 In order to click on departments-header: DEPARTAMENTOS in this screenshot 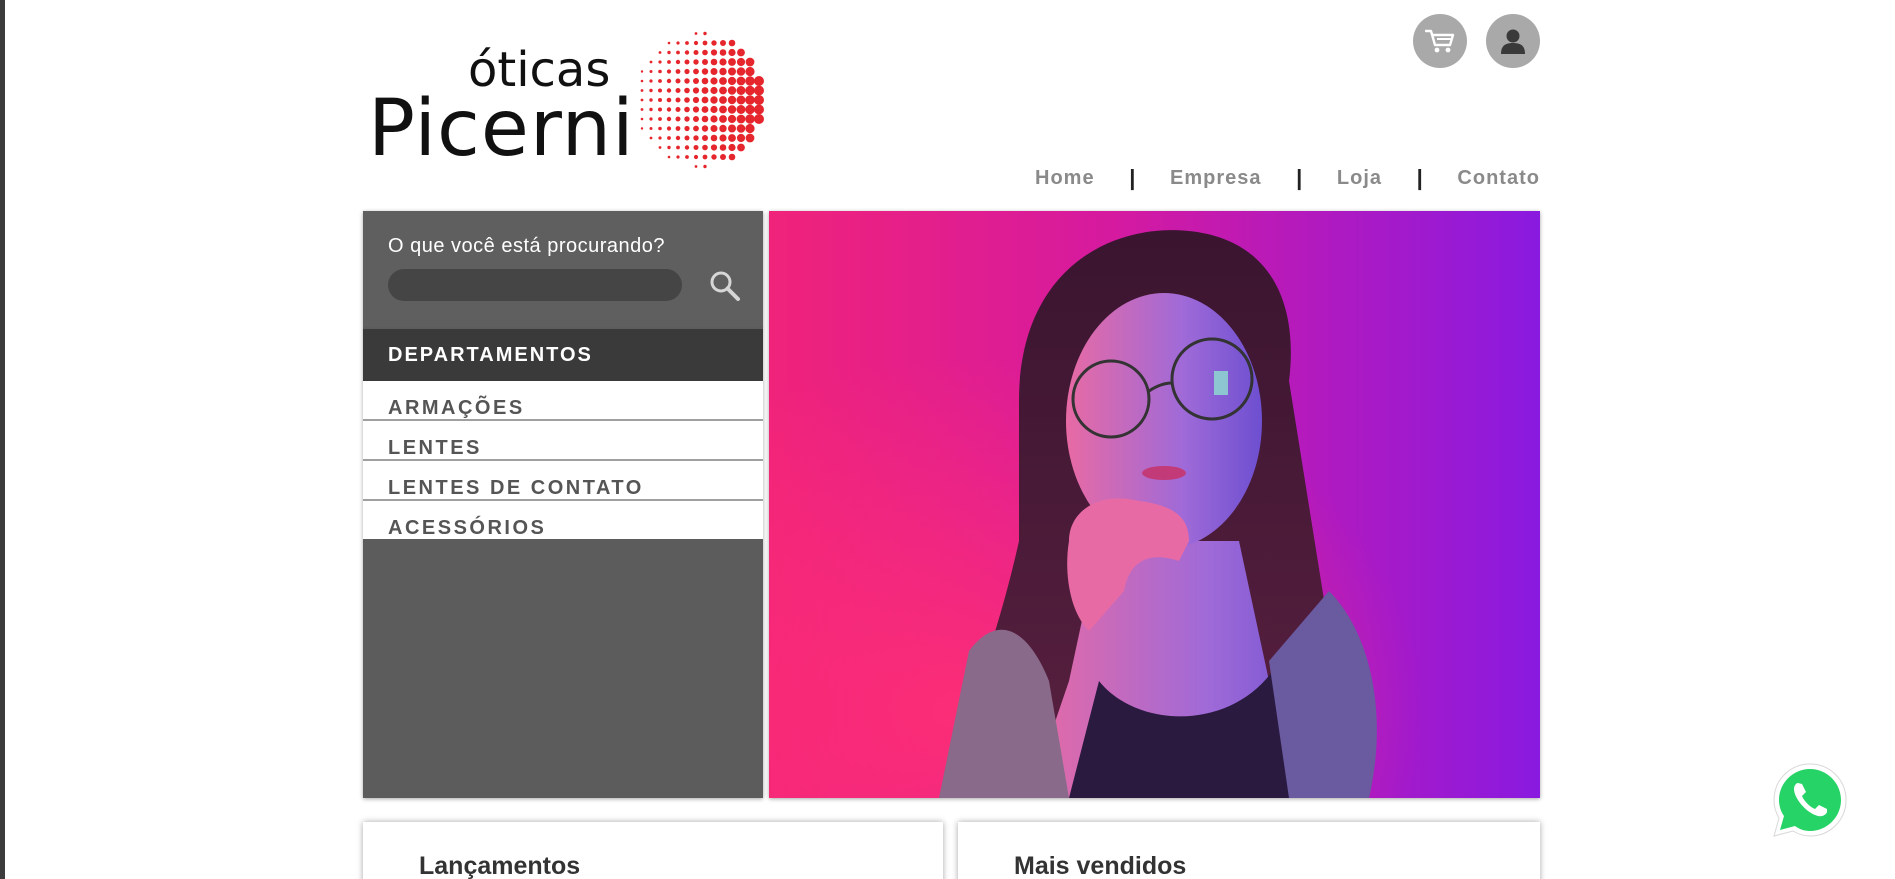, I will do `click(563, 355)`.